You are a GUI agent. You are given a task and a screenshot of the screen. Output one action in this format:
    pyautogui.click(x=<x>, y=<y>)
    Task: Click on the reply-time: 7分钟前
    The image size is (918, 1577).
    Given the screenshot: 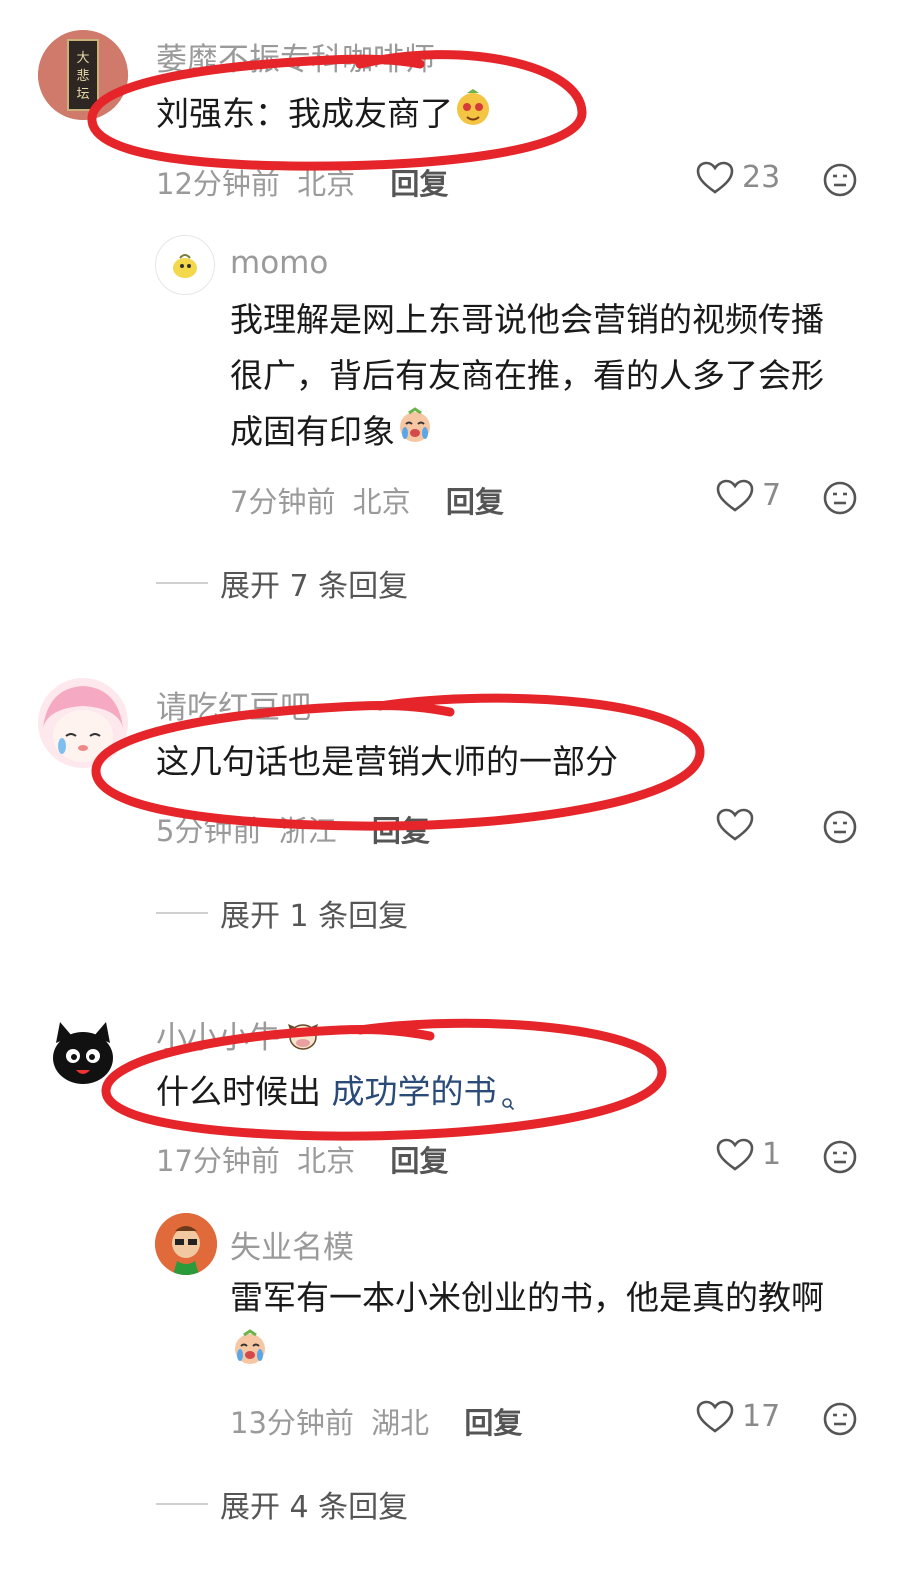 What is the action you would take?
    pyautogui.click(x=283, y=502)
    